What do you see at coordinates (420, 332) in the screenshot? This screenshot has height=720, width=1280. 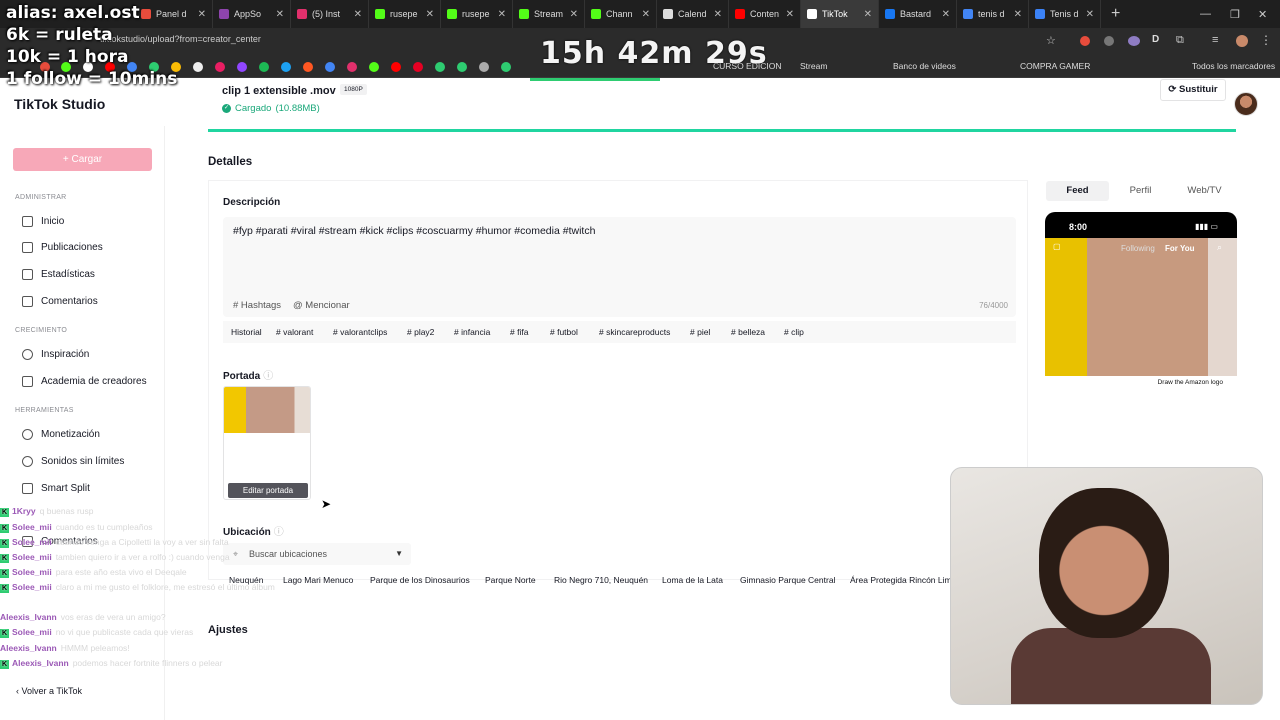 I see `hashtag-chip: # play2` at bounding box center [420, 332].